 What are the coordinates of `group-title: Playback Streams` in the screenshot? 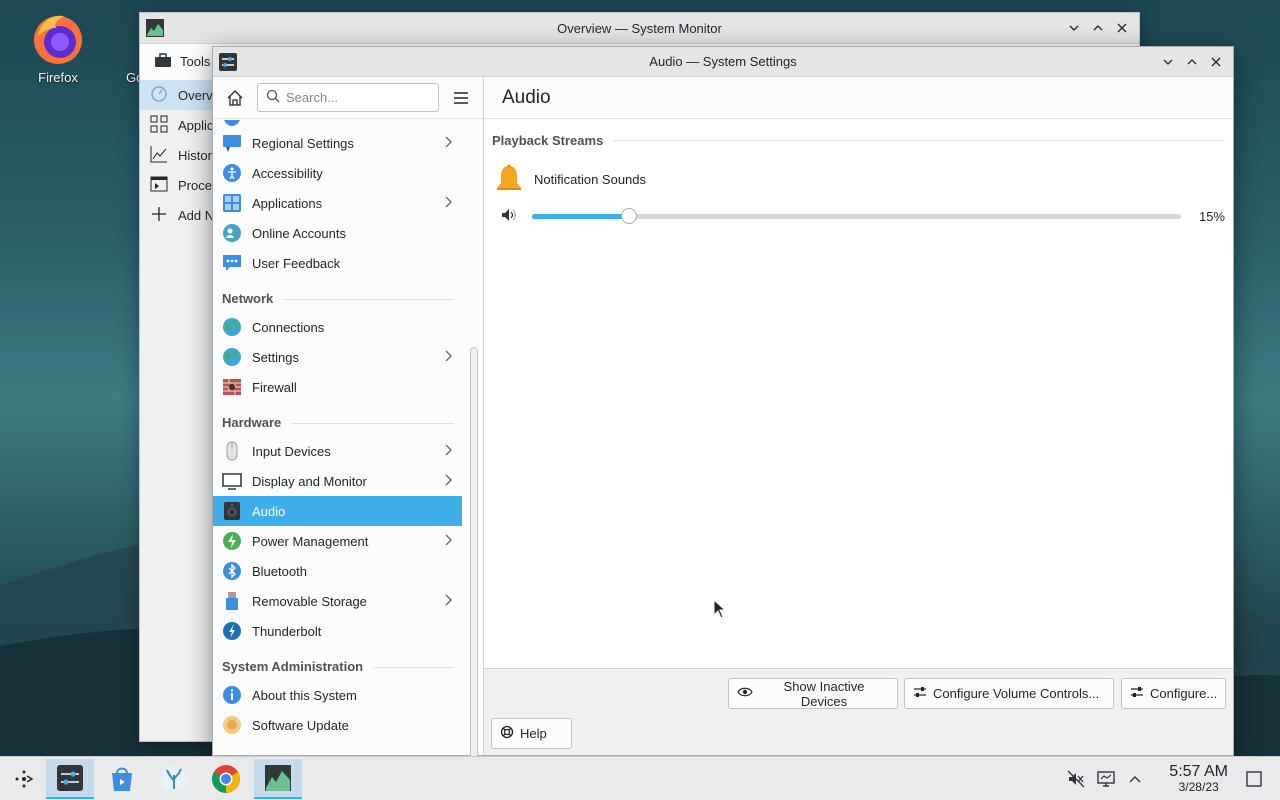 It's located at (548, 140).